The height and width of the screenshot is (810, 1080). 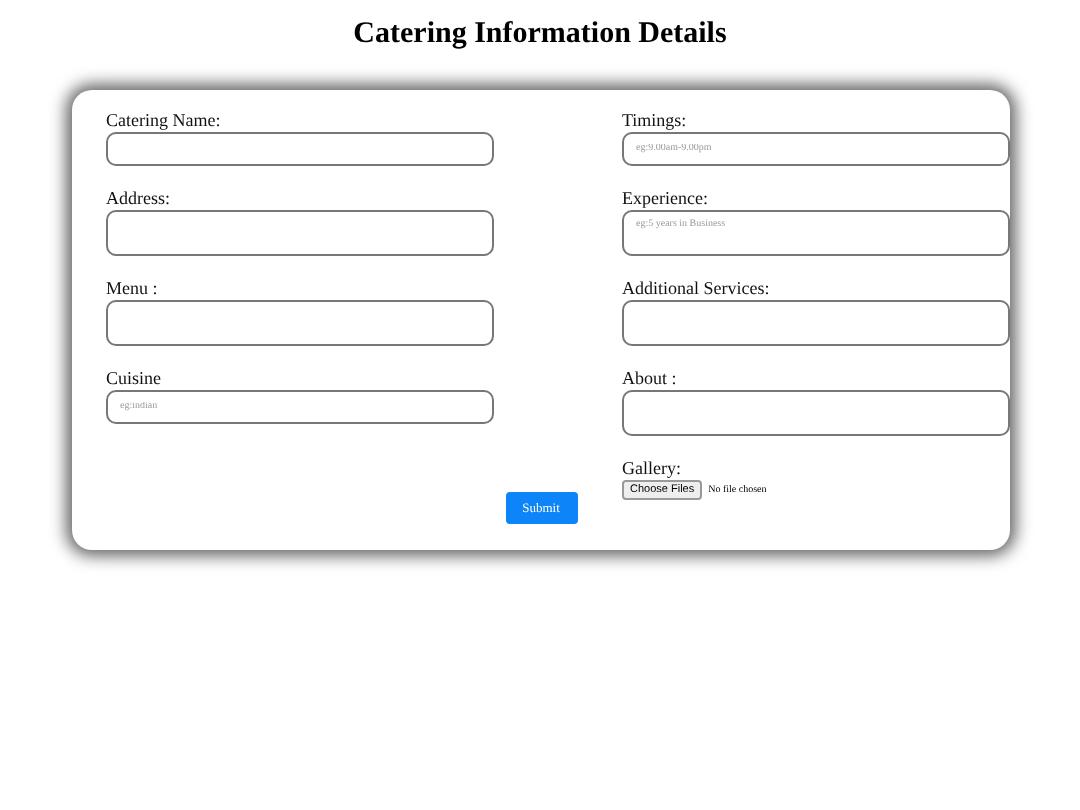 I want to click on field-label: Additional Services:, so click(x=697, y=289).